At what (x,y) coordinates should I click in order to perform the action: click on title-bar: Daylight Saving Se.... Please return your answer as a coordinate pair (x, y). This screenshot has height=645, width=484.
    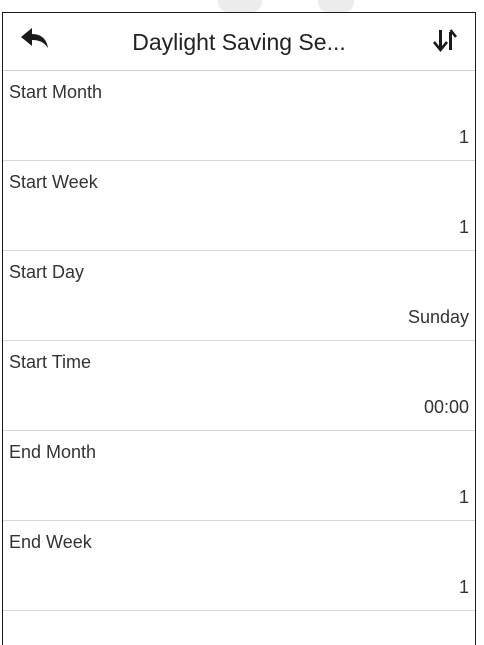
    Looking at the image, I should click on (239, 42).